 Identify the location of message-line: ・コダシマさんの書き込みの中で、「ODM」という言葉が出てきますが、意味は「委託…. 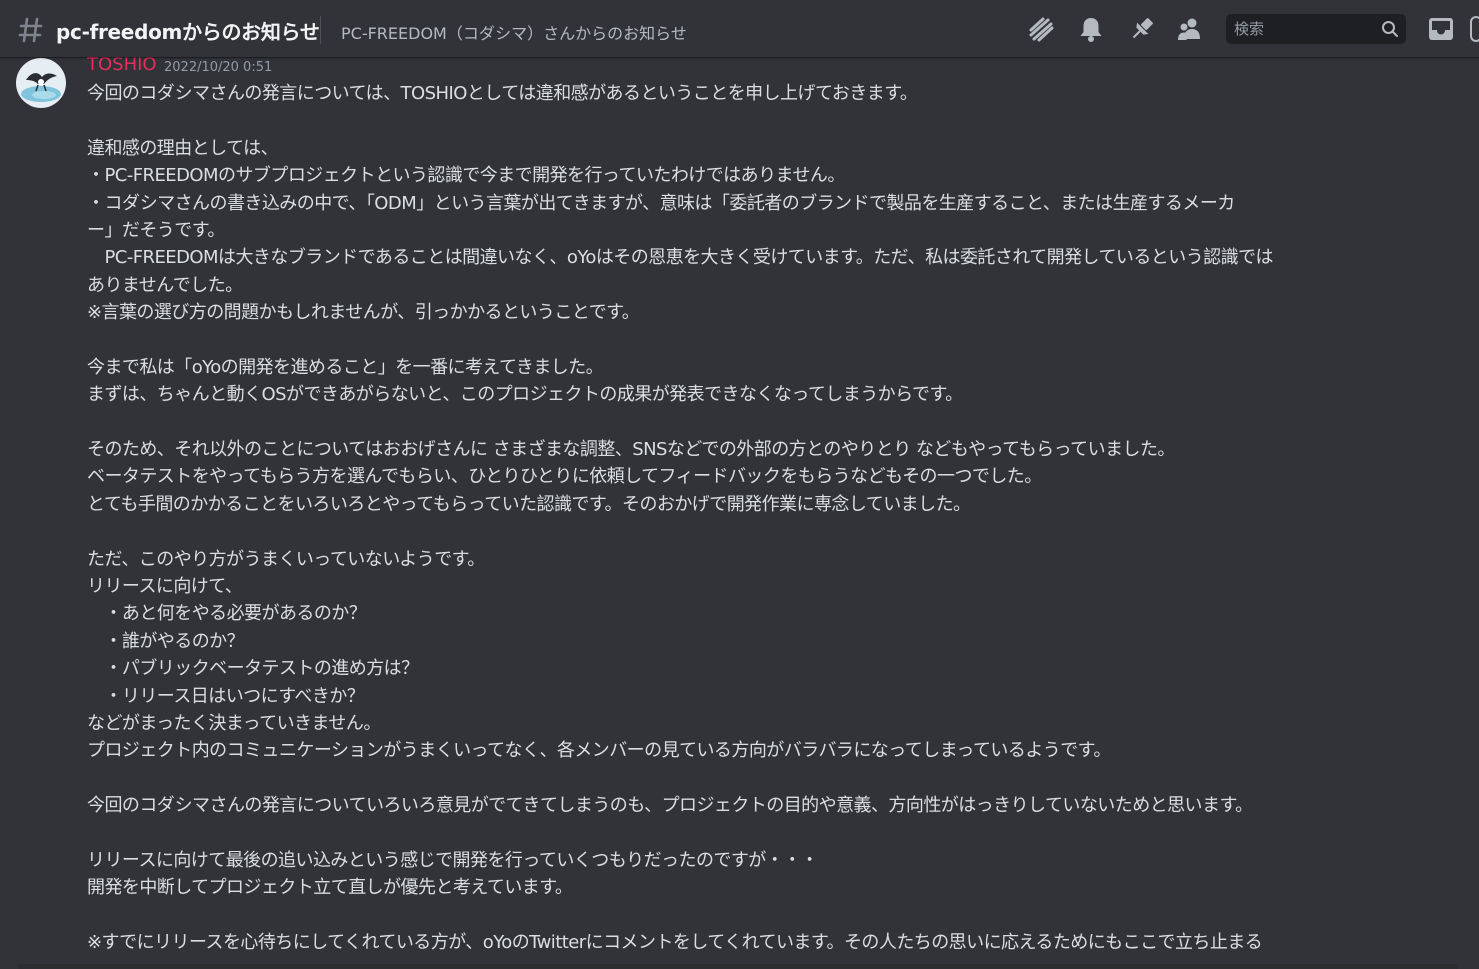
(661, 203).